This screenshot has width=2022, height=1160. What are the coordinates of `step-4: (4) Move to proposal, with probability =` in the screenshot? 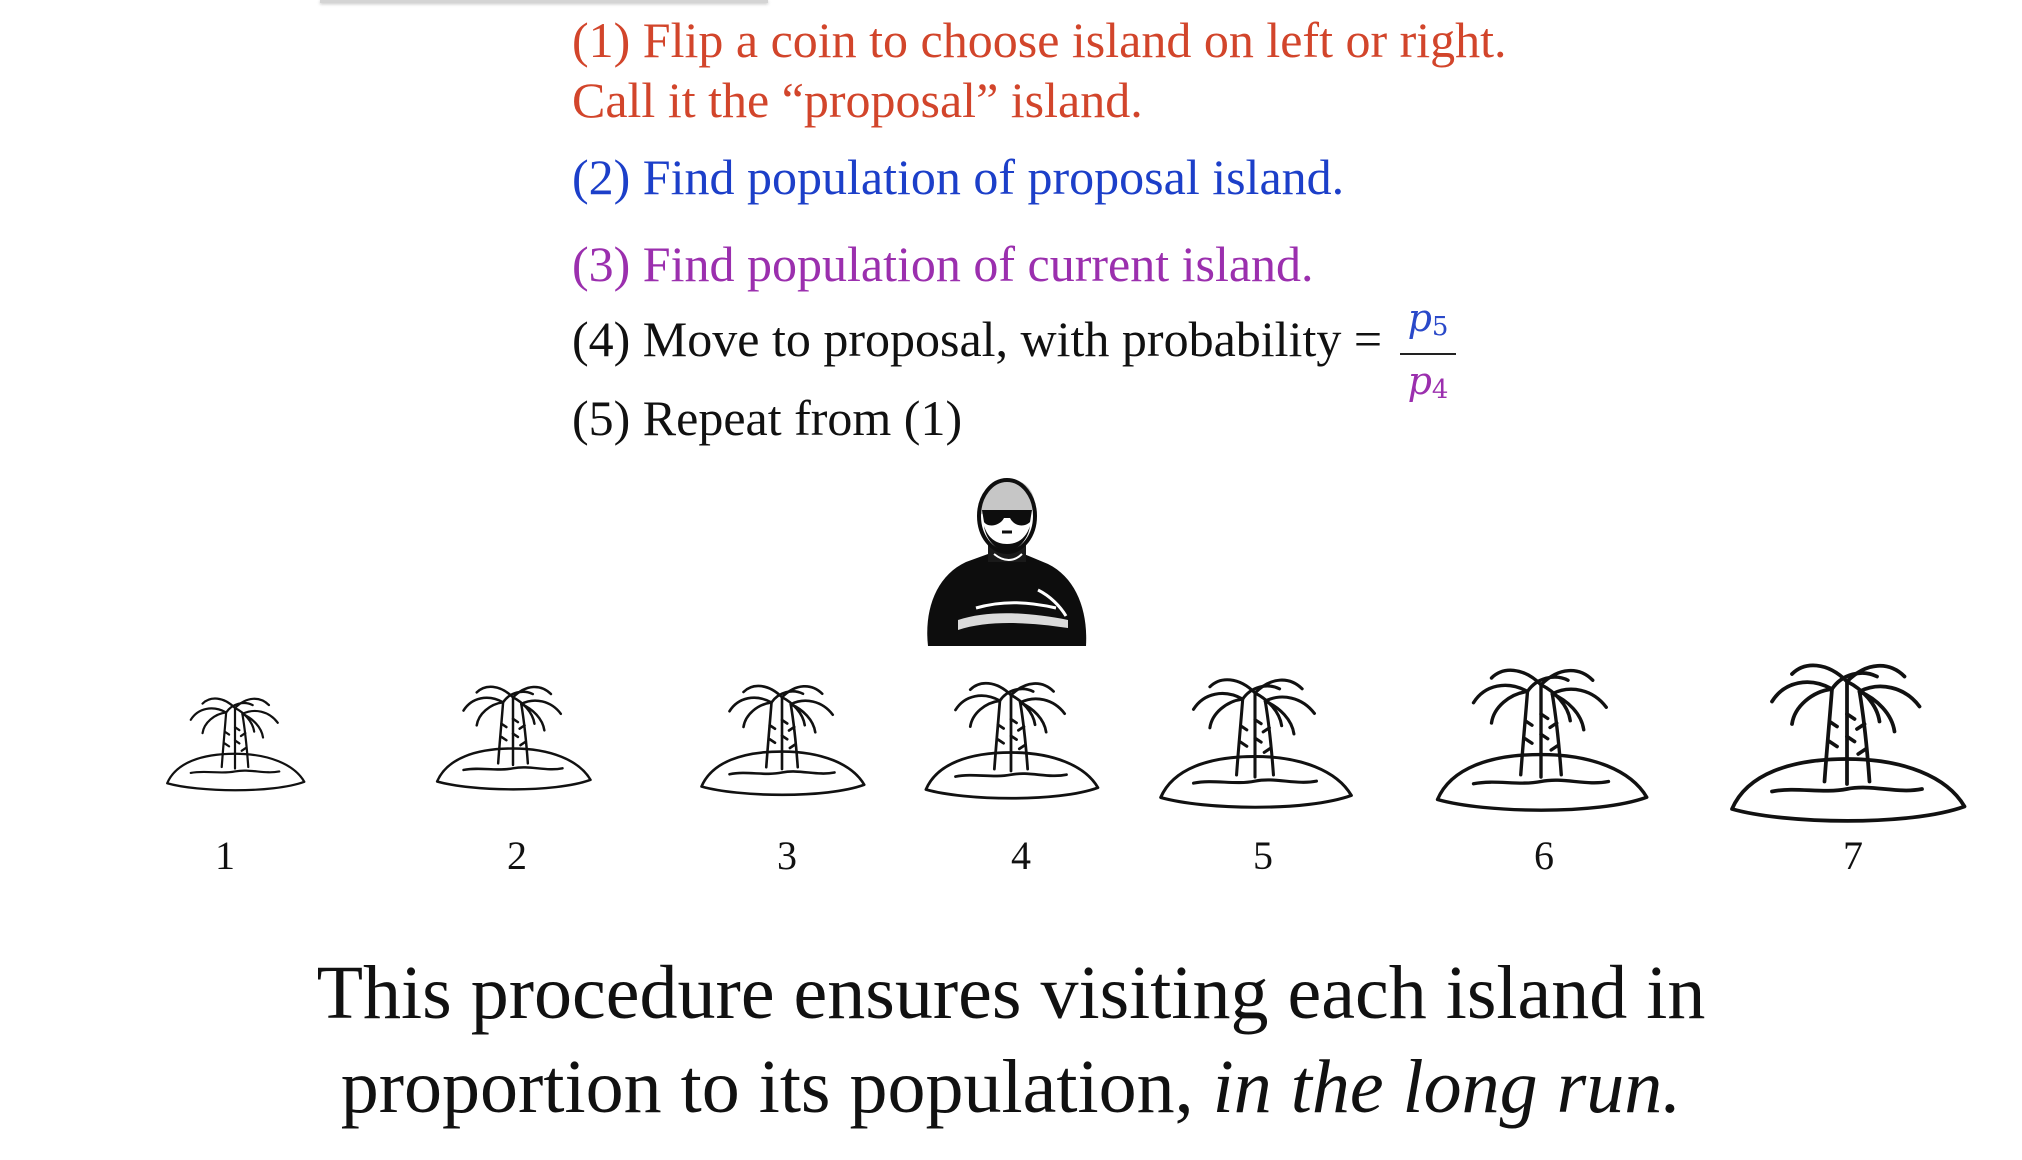 It's located at (977, 339).